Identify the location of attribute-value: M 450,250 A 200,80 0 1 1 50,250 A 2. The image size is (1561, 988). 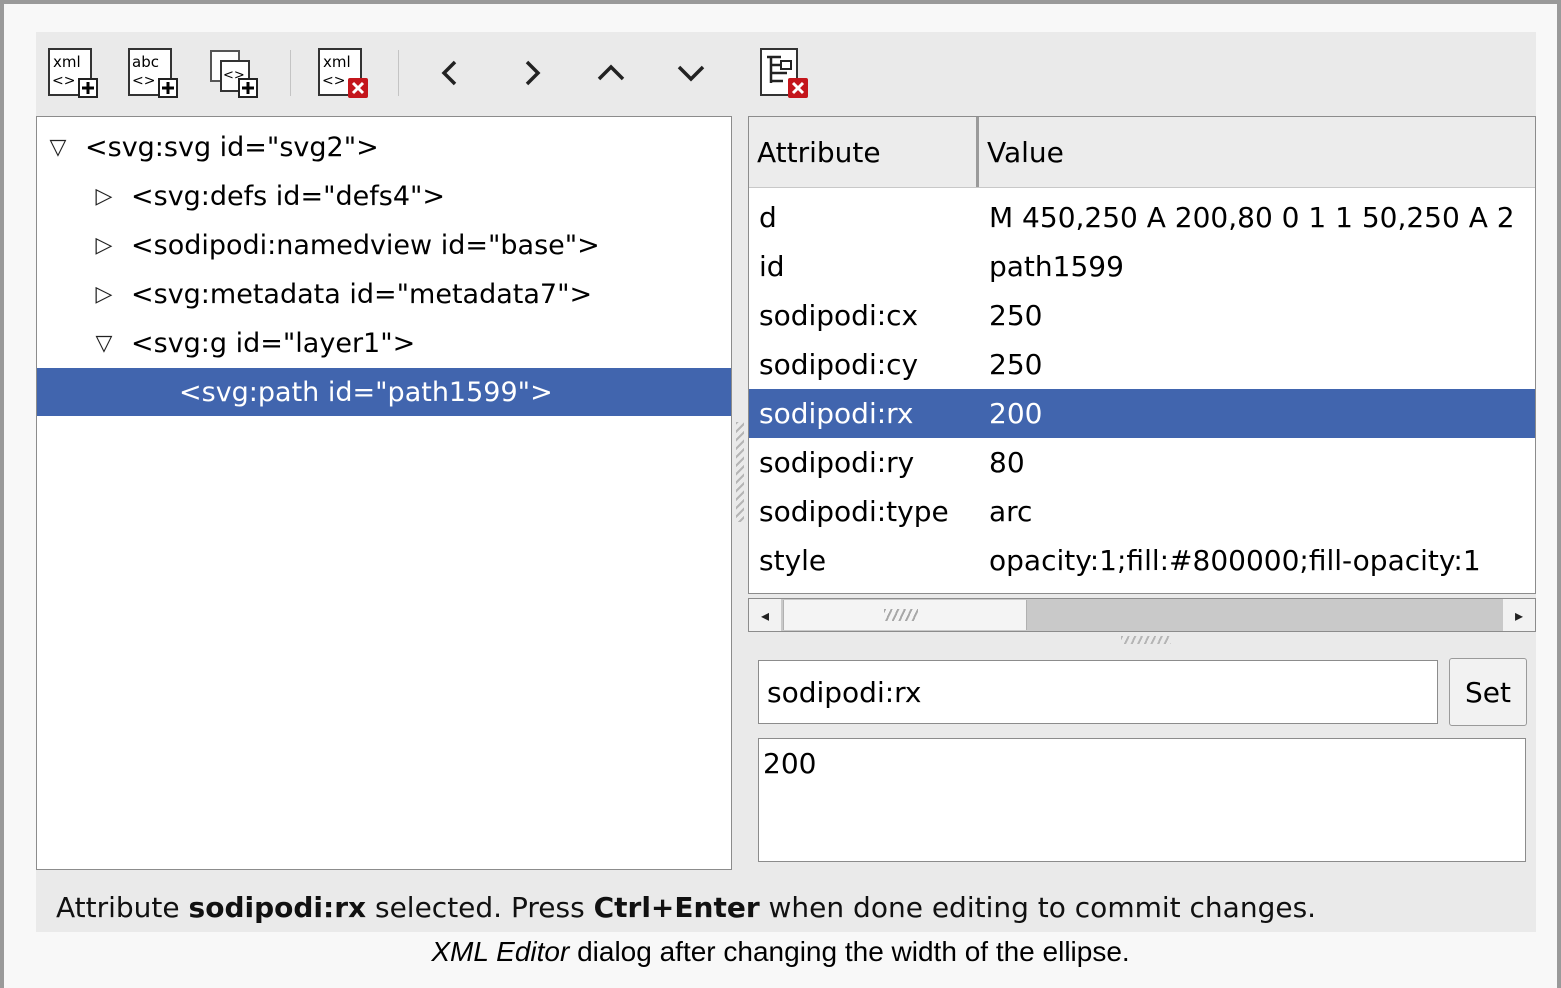
(1252, 217).